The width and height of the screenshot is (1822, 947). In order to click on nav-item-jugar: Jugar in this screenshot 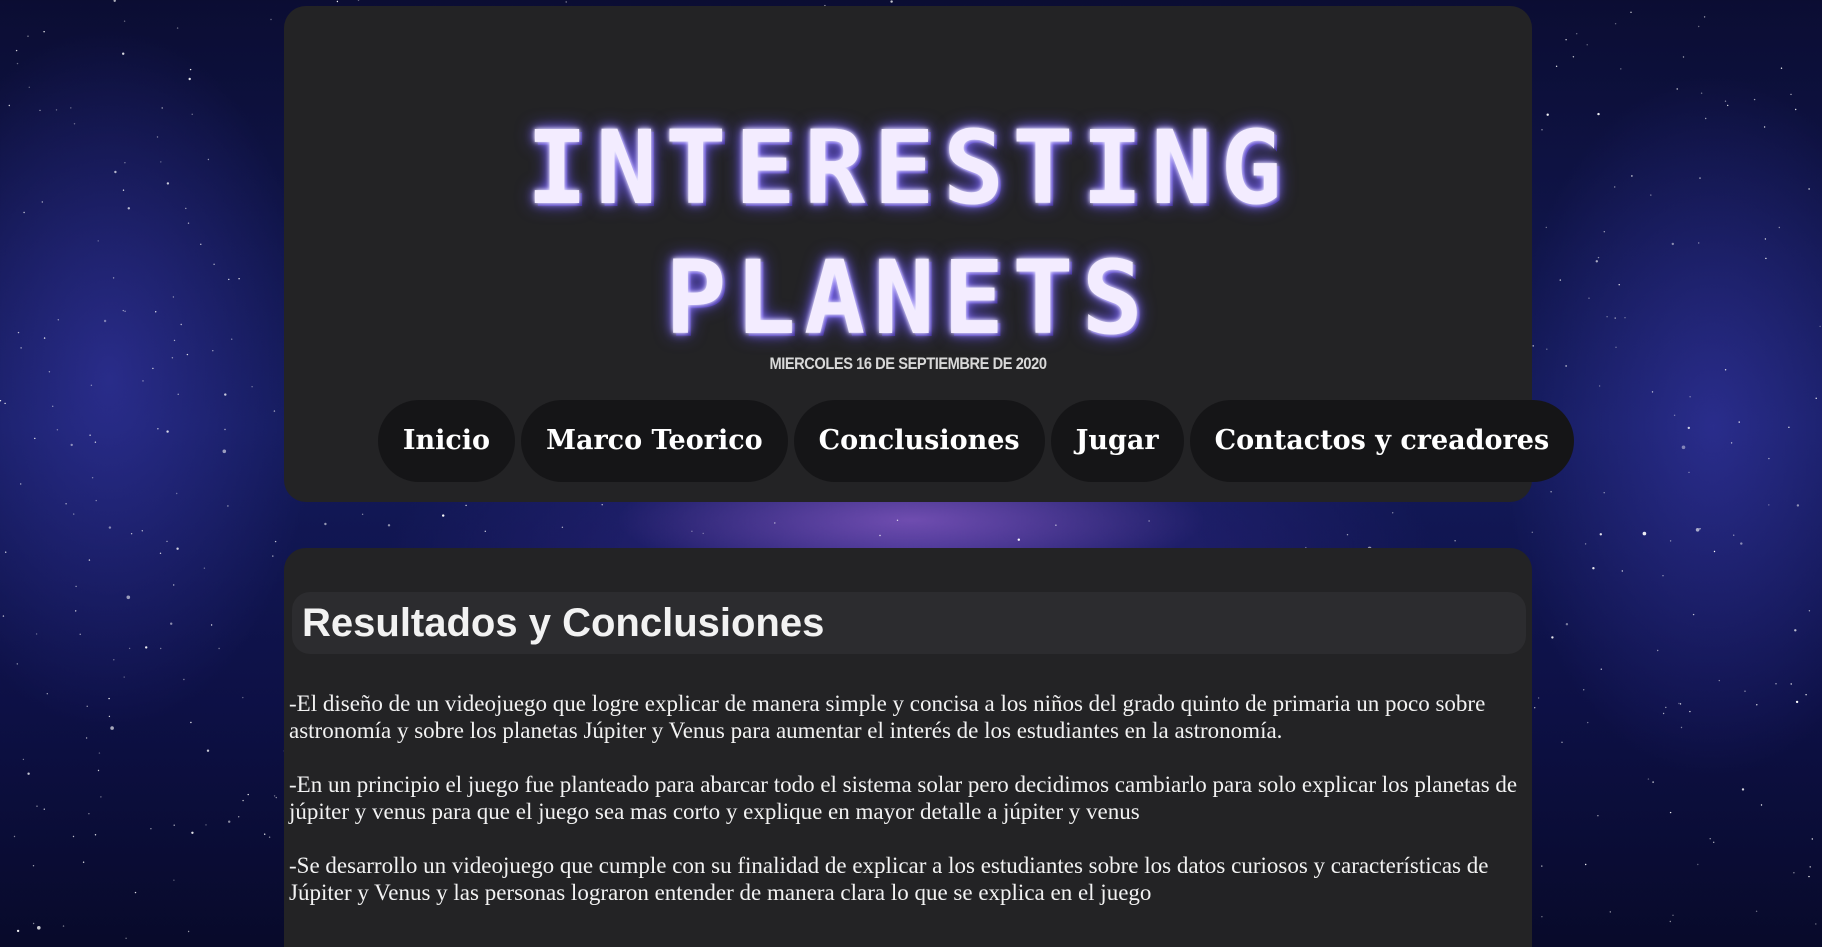, I will do `click(1117, 441)`.